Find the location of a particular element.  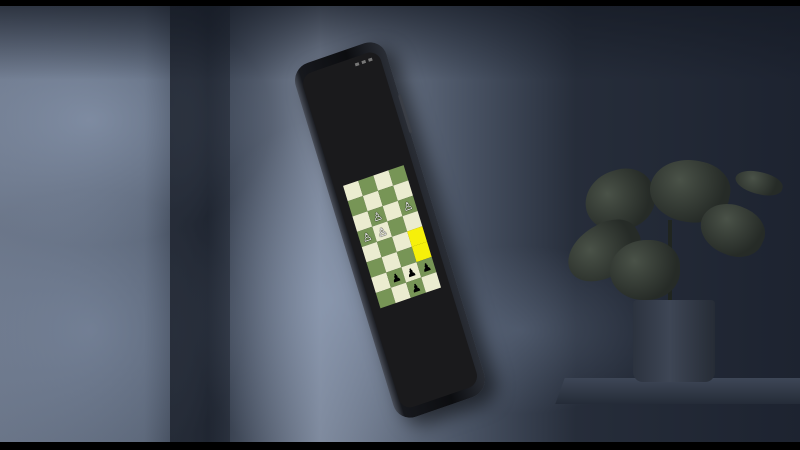

chess-board: ♙ ♙ ♙ ♙ ♟ ♟ ♟ ♟ is located at coordinates (392, 237).